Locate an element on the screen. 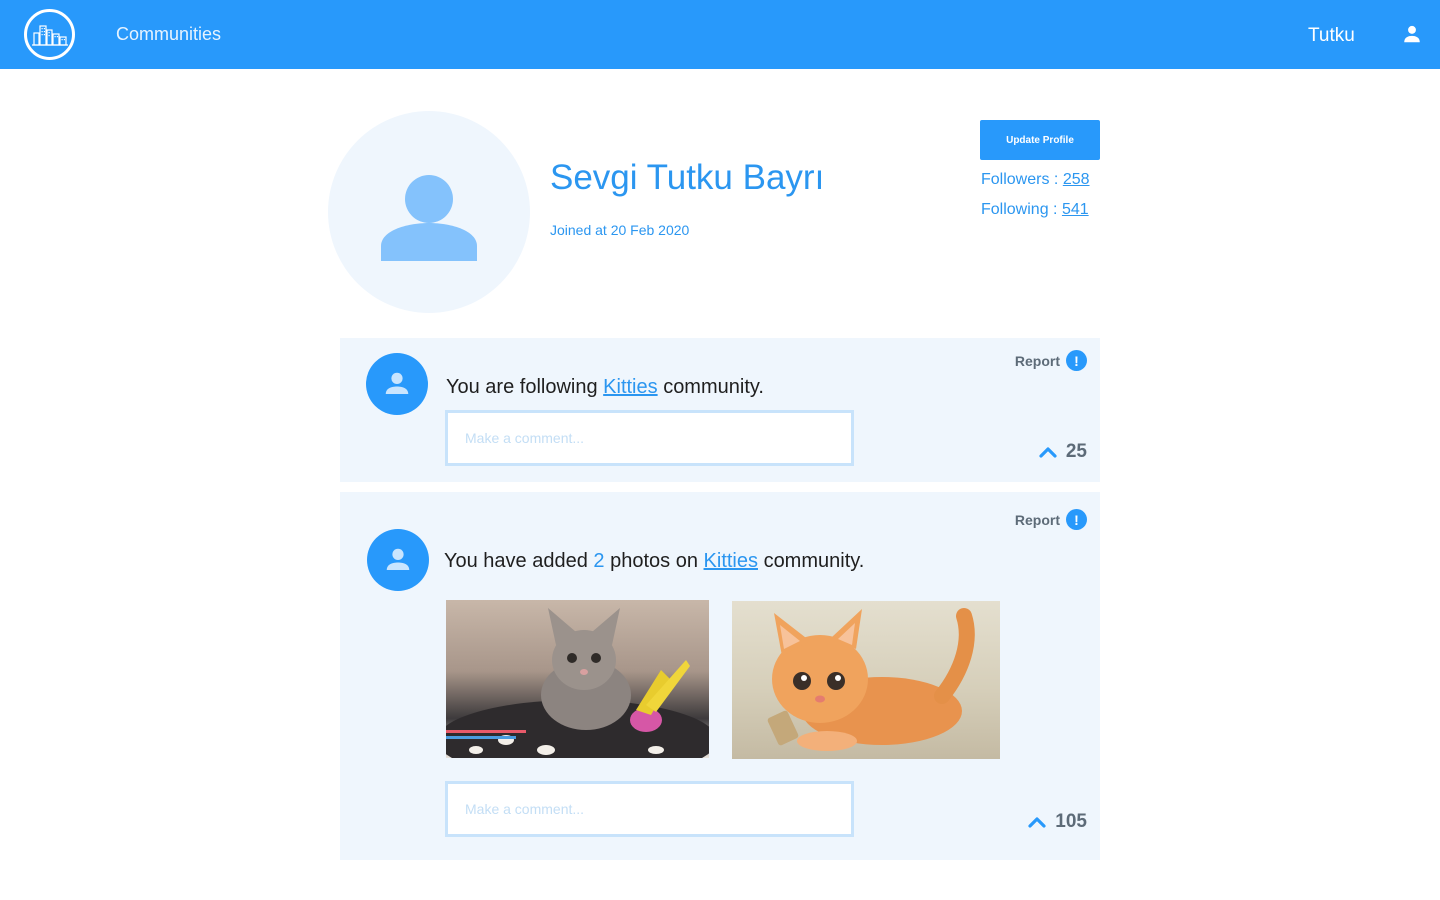  followers-stat: Followers : 258 is located at coordinates (1035, 180).